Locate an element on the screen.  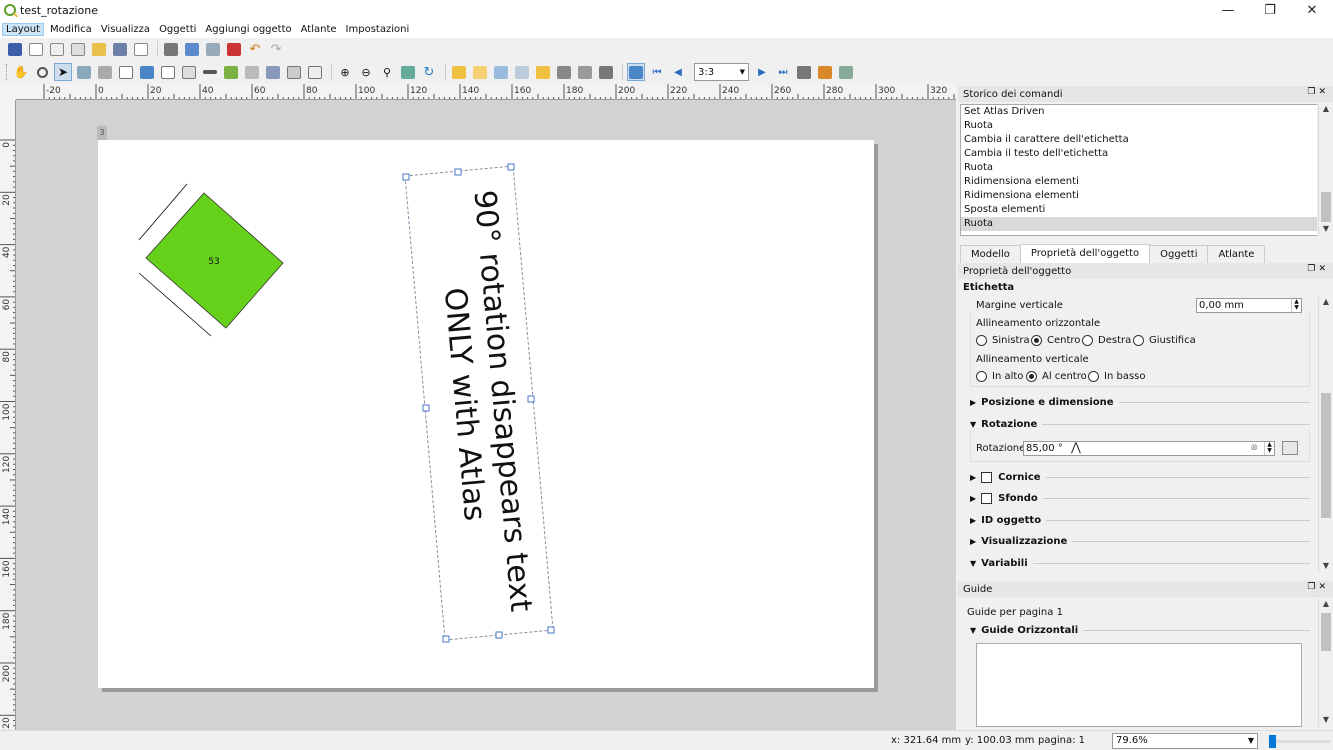
data-defined-override-icon is located at coordinates (1290, 448).